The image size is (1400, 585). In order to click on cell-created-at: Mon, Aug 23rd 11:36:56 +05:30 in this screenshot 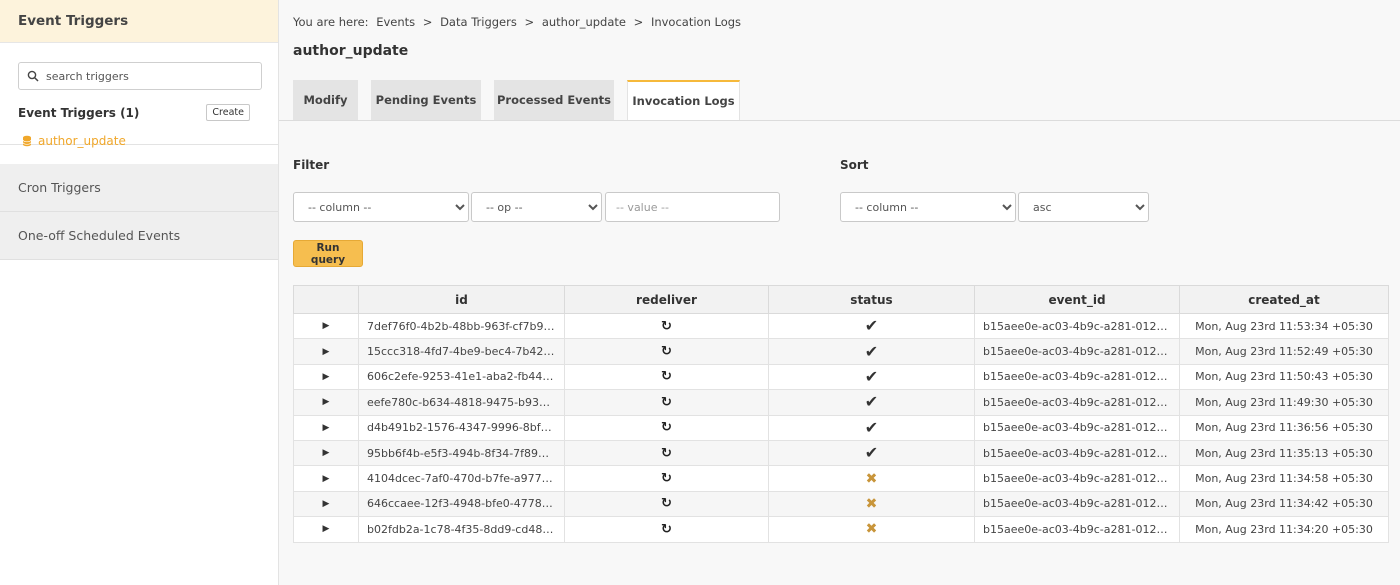, I will do `click(1284, 427)`.